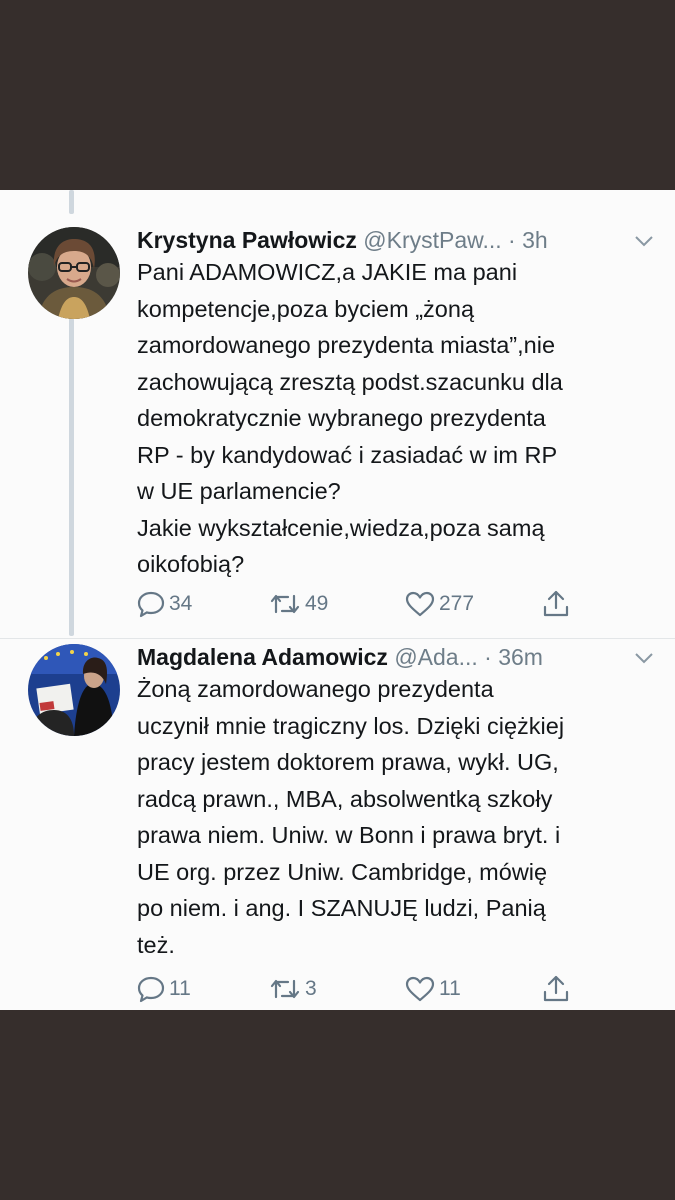  Describe the element at coordinates (528, 240) in the screenshot. I see `timestamp: · 3h` at that location.